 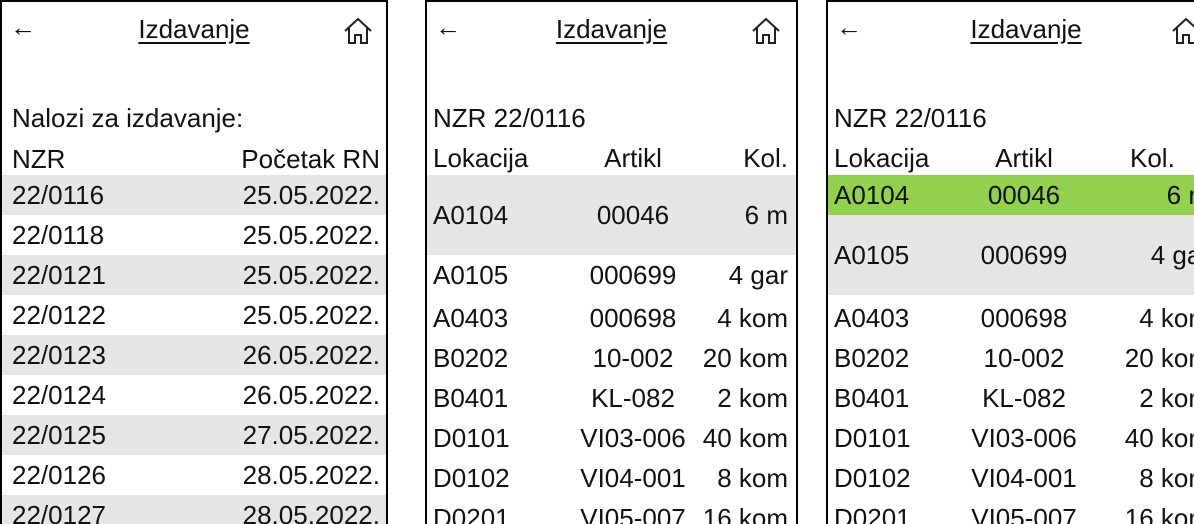 What do you see at coordinates (194, 235) in the screenshot?
I see `order-row: 22/0118 25.05.2022.` at bounding box center [194, 235].